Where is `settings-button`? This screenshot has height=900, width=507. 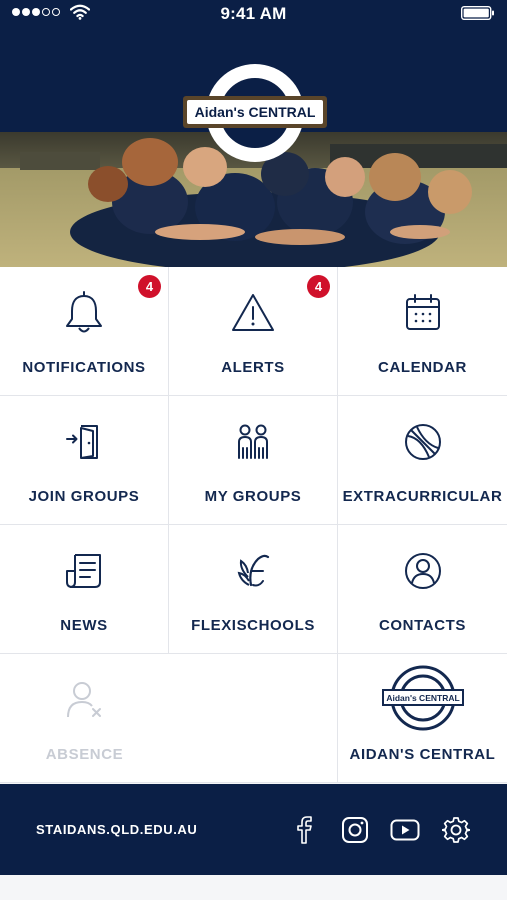 settings-button is located at coordinates (456, 830).